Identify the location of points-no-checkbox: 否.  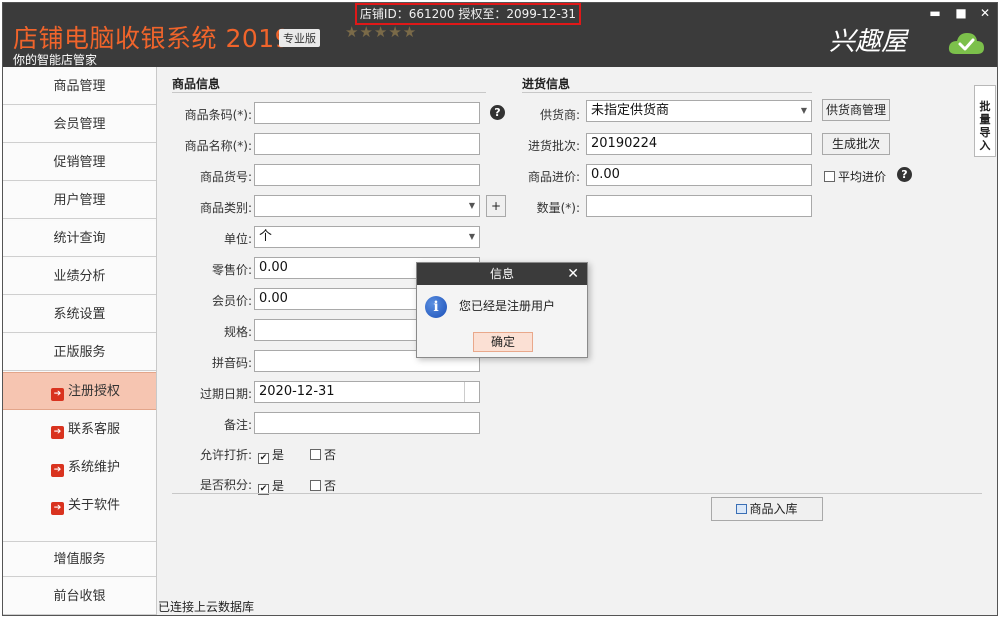
(323, 485).